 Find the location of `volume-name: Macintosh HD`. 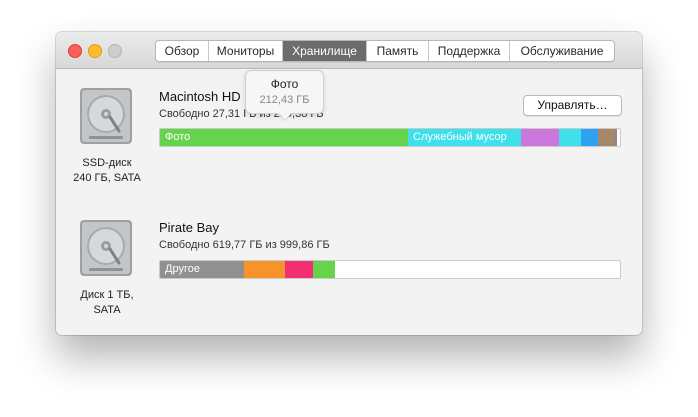

volume-name: Macintosh HD is located at coordinates (200, 96).